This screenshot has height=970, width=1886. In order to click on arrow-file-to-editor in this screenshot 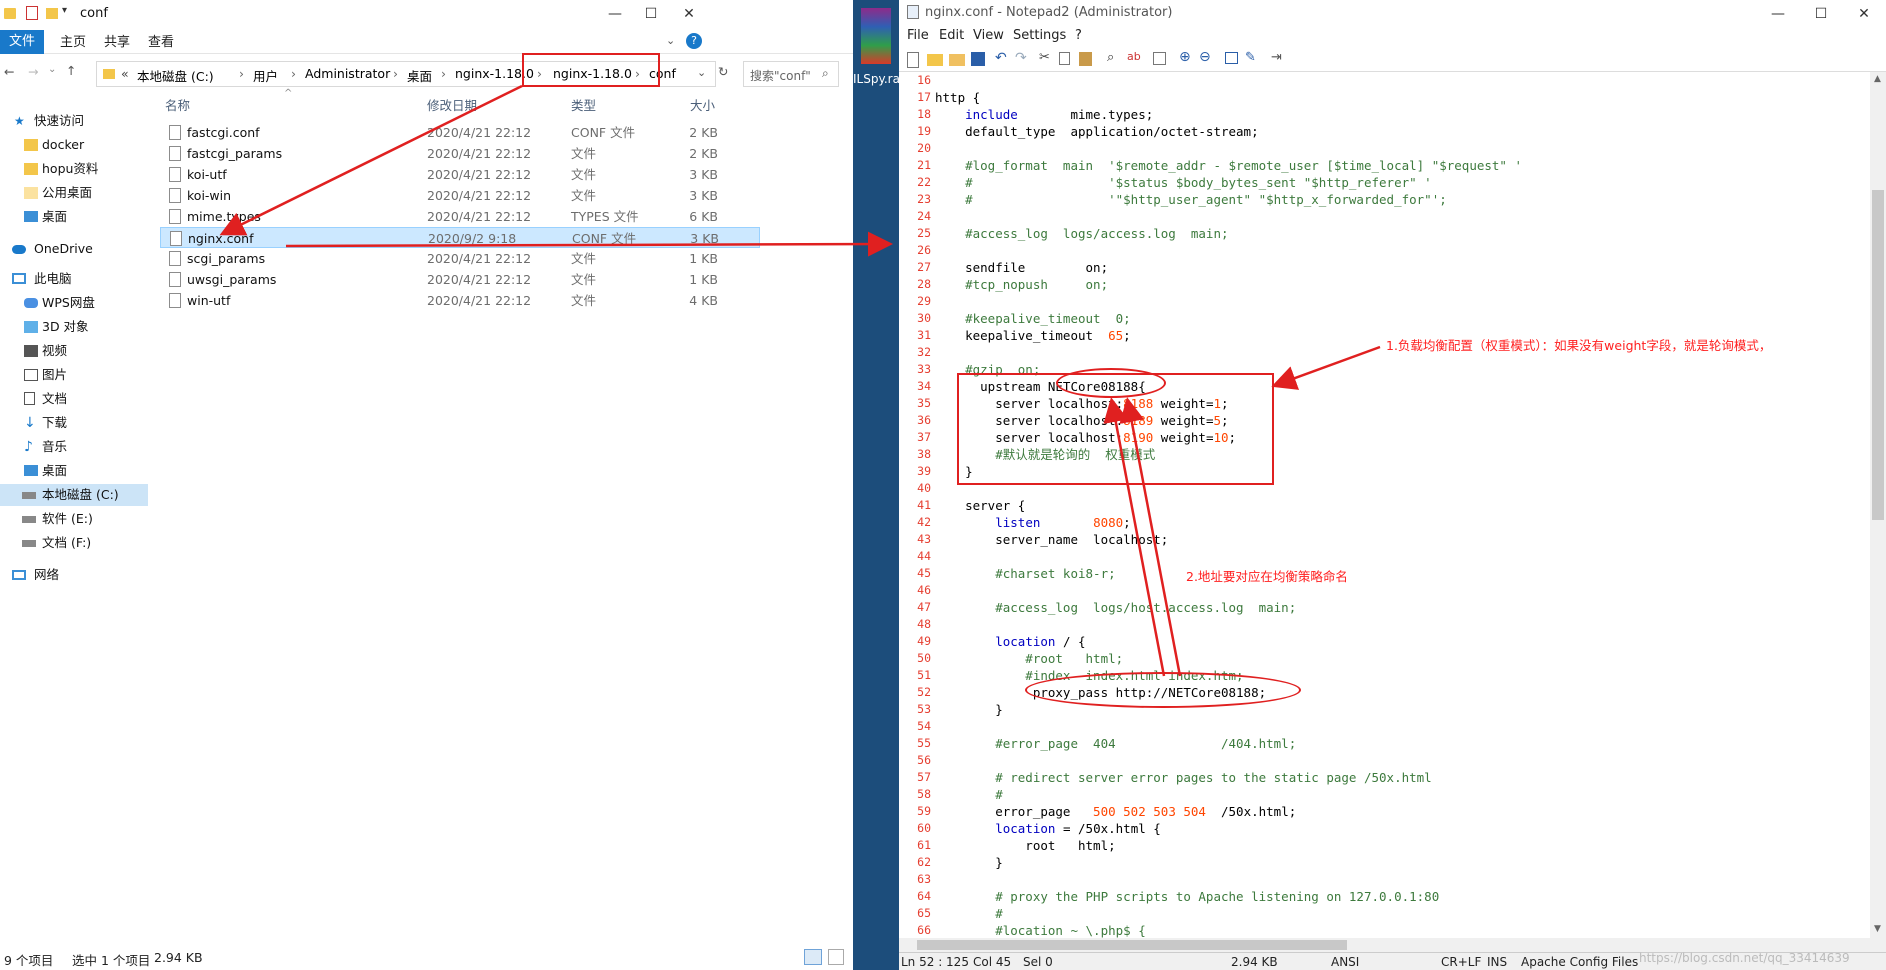, I will do `click(589, 244)`.